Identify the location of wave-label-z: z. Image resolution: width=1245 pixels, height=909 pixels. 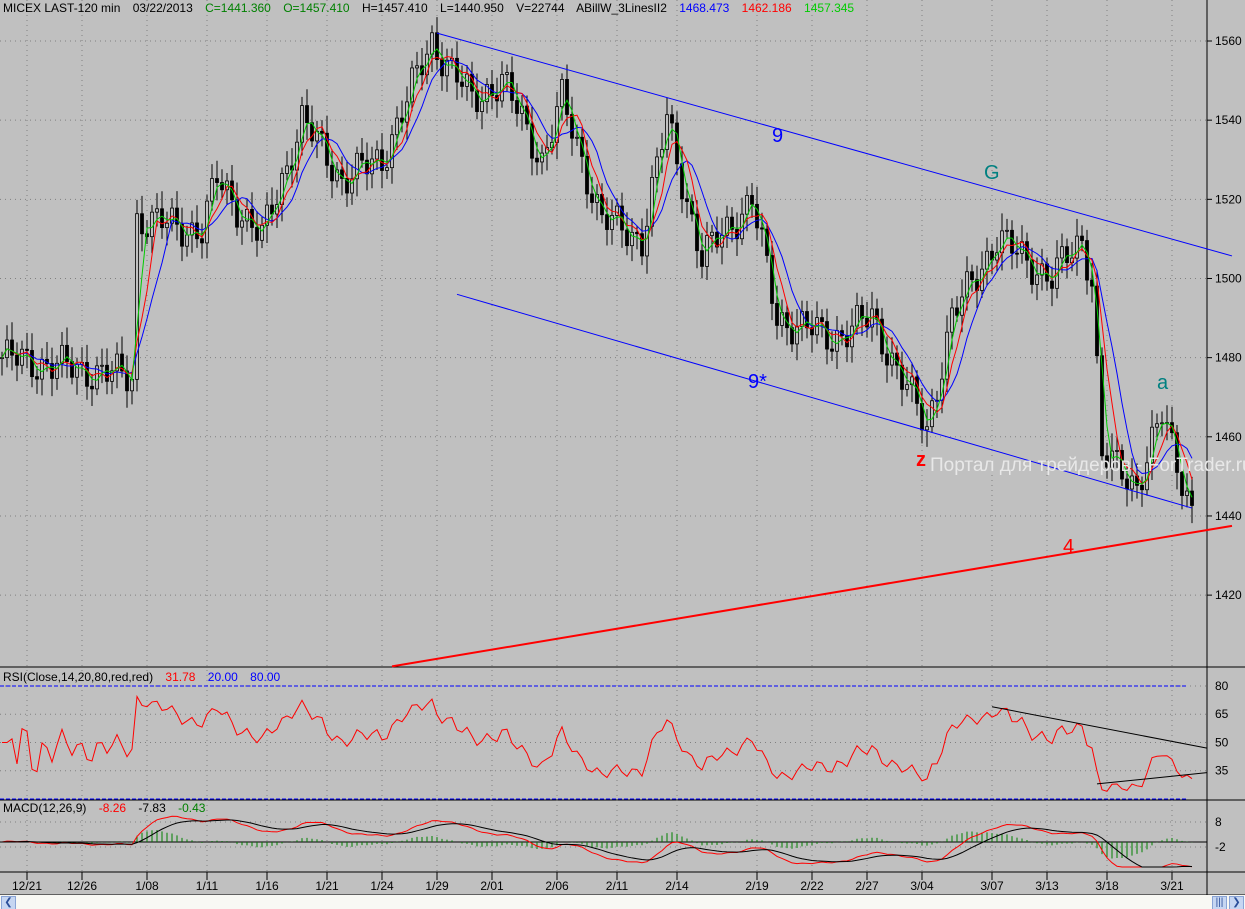
(921, 460).